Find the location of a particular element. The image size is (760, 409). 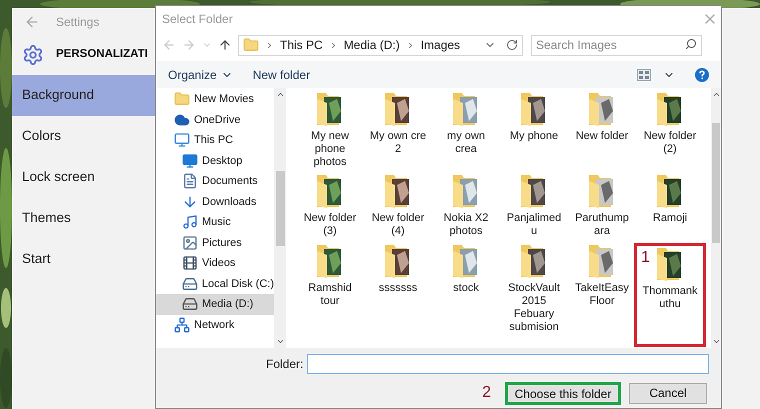

folder-name: sssssss is located at coordinates (398, 288).